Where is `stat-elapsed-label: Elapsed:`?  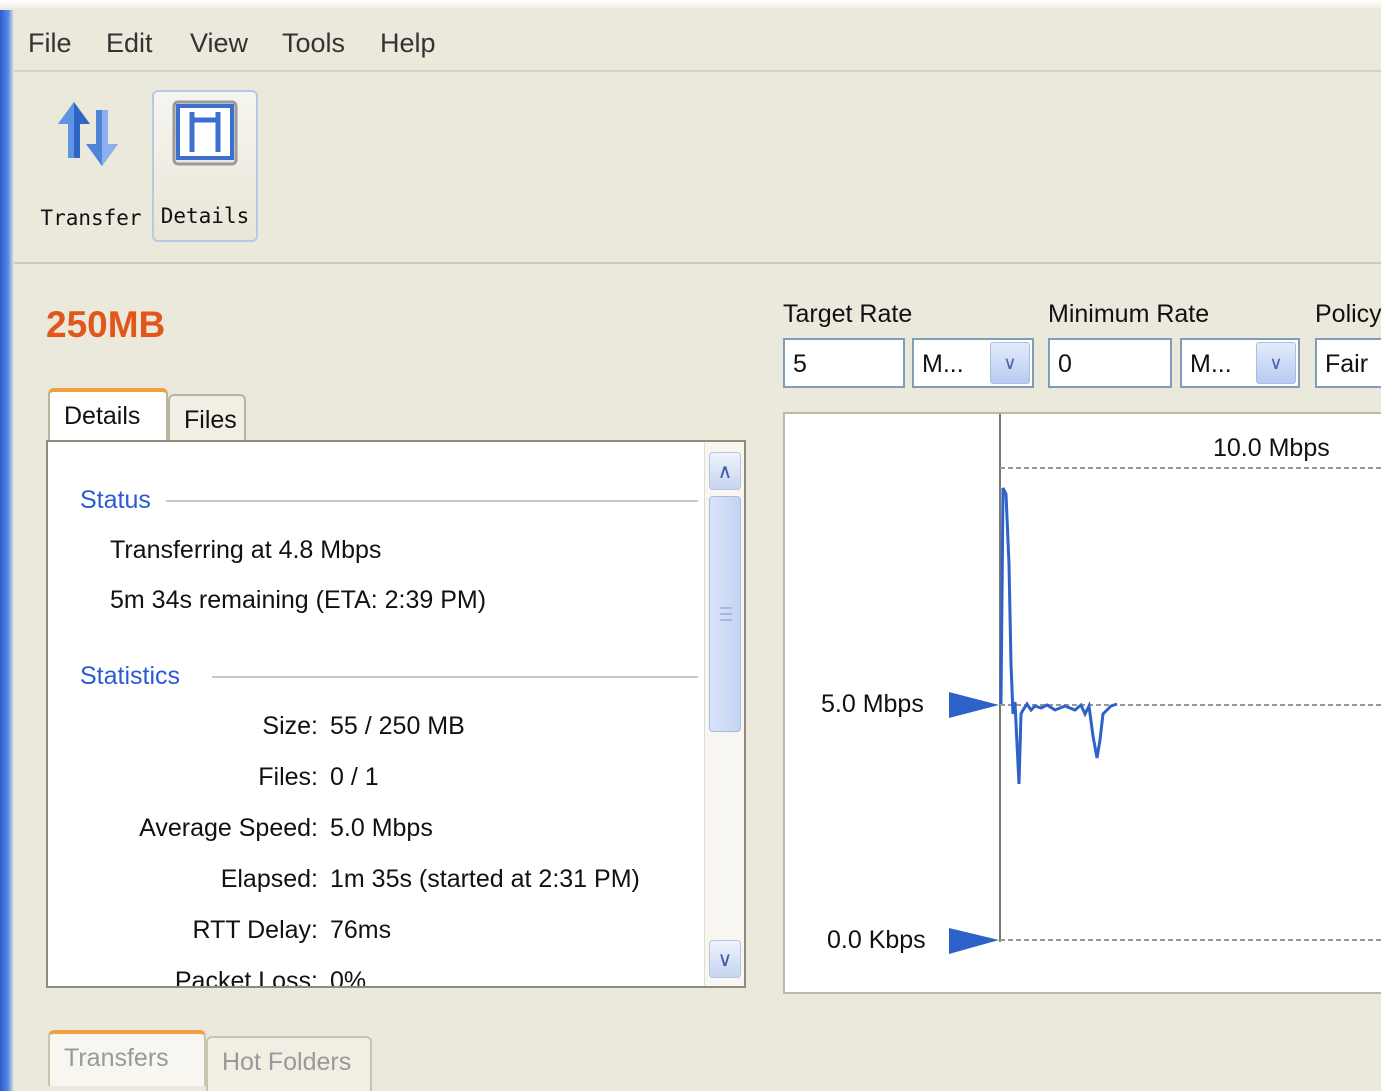 stat-elapsed-label: Elapsed: is located at coordinates (269, 879).